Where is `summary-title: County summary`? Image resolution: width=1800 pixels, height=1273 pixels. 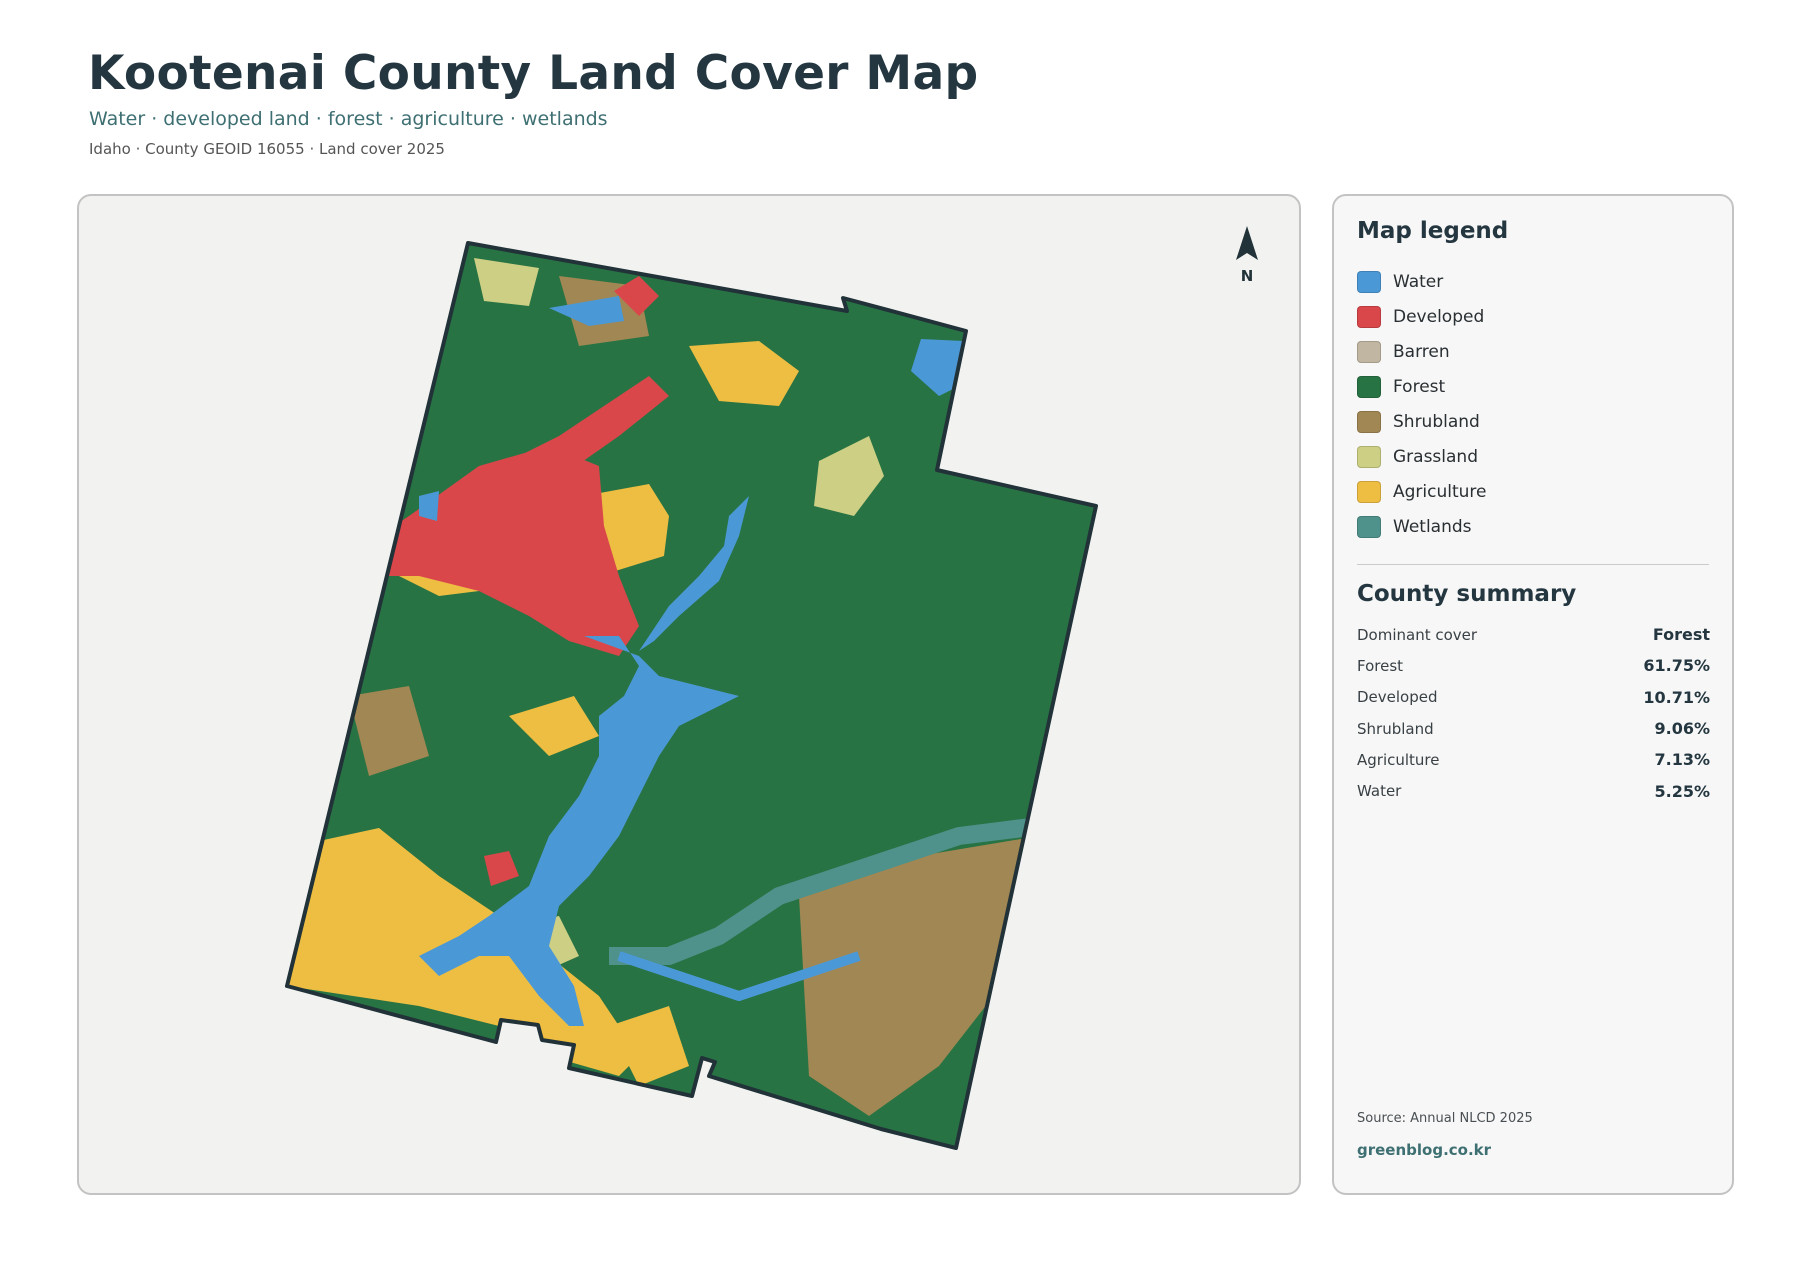
summary-title: County summary is located at coordinates (1467, 594).